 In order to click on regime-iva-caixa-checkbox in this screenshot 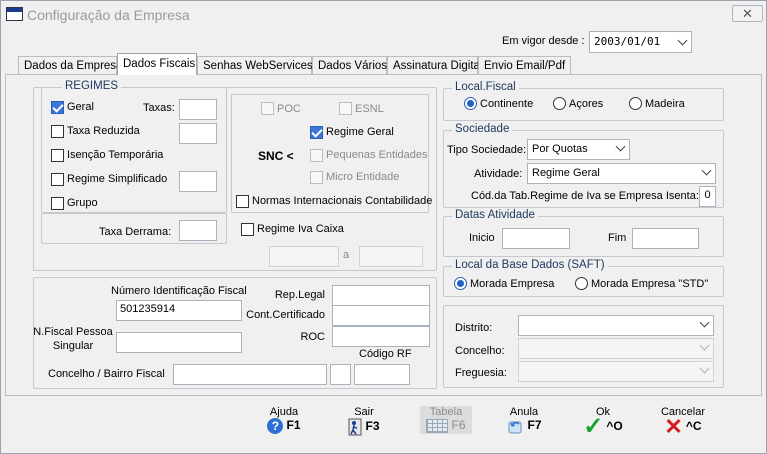, I will do `click(247, 229)`.